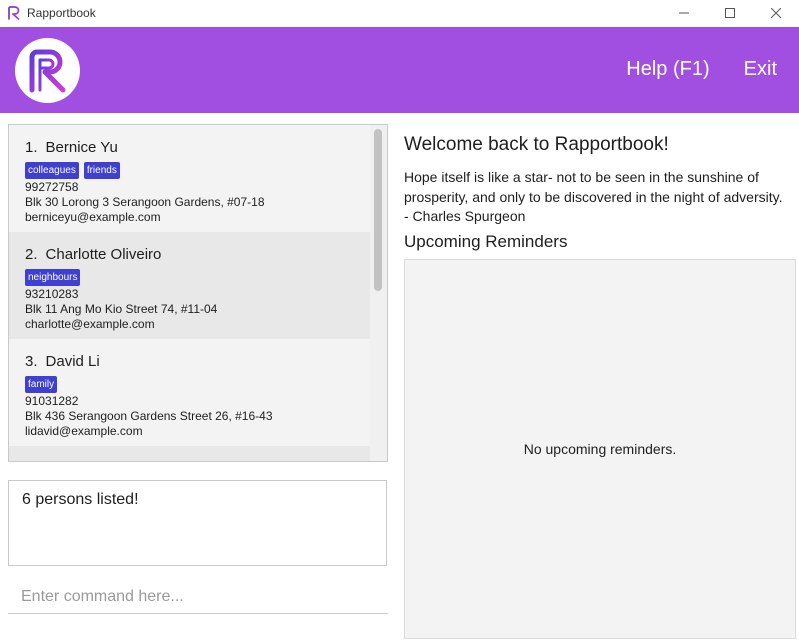 This screenshot has width=799, height=643. Describe the element at coordinates (41, 384) in the screenshot. I see `tag-badge: family` at that location.